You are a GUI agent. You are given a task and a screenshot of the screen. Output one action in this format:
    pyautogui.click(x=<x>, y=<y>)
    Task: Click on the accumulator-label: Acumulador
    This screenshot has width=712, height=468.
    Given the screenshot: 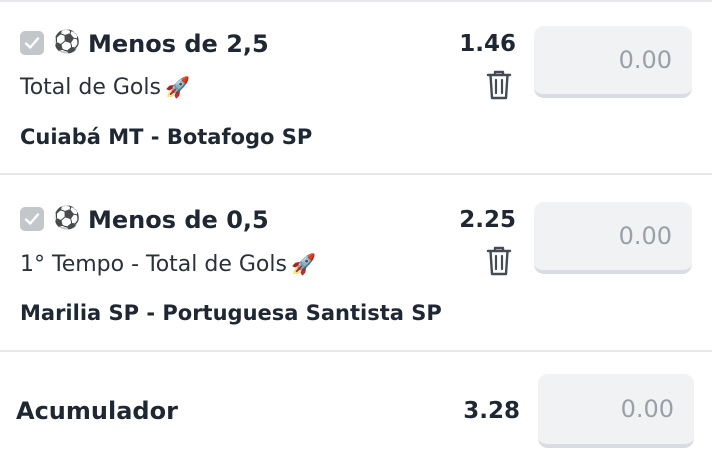 What is the action you would take?
    pyautogui.click(x=97, y=411)
    